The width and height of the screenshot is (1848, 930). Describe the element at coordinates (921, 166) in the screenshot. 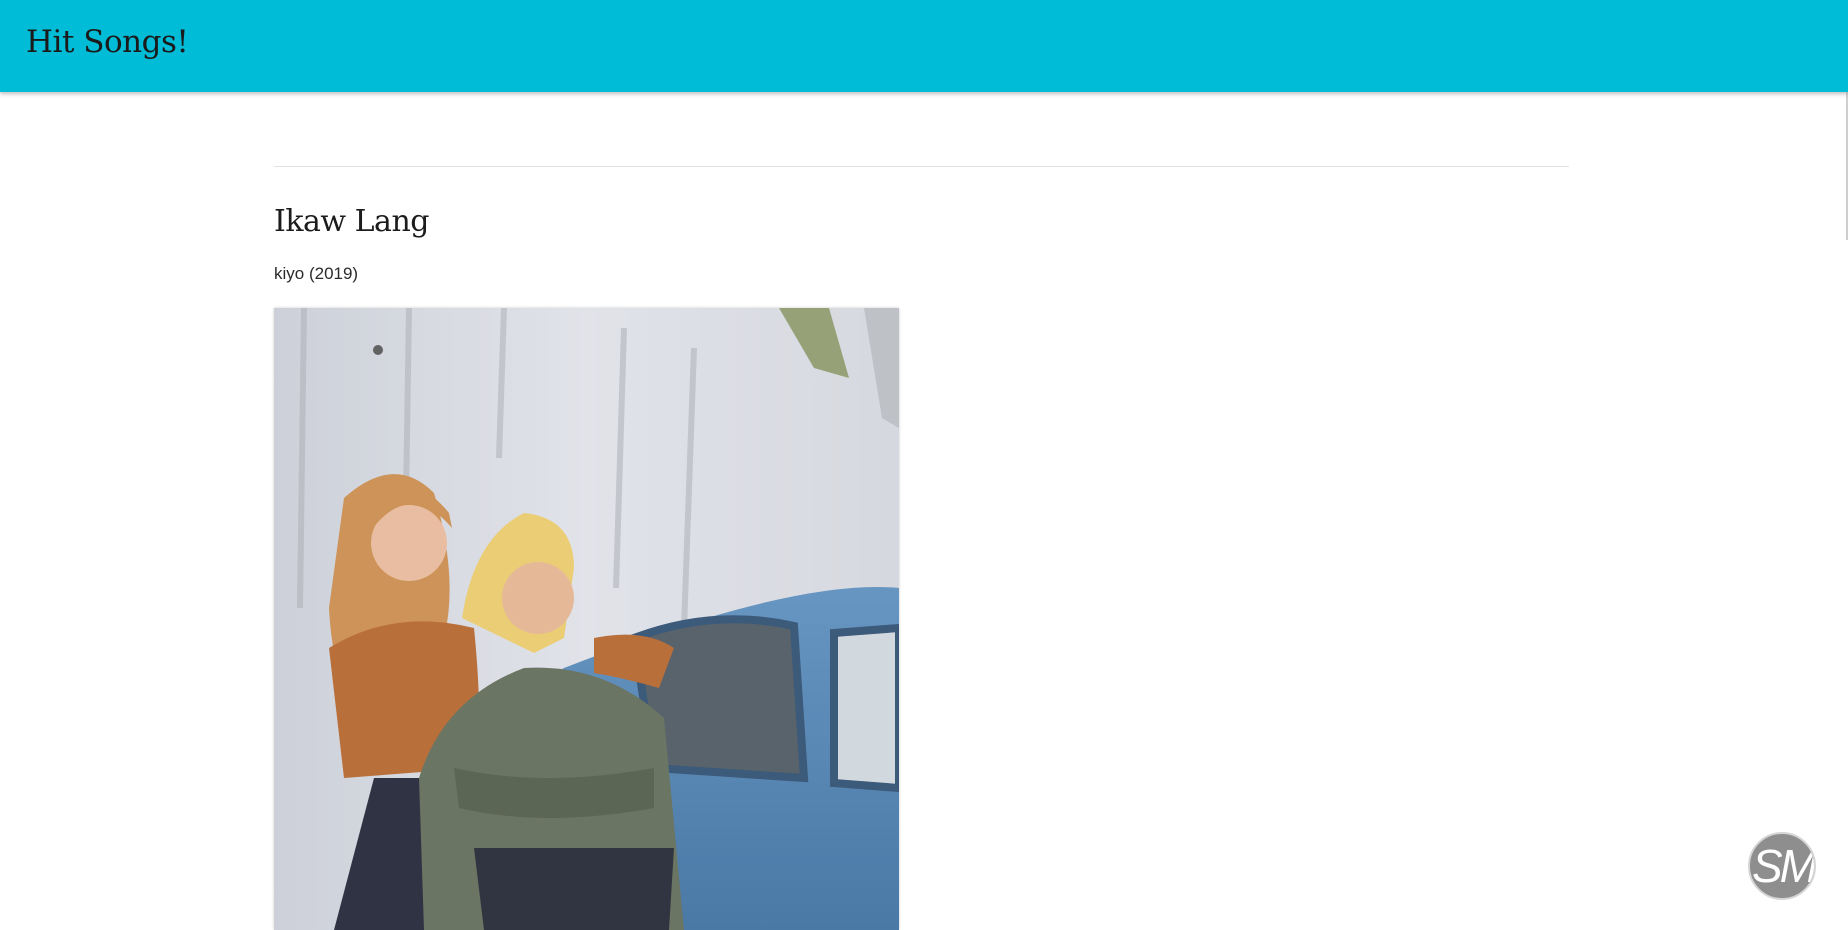

I see `divider` at that location.